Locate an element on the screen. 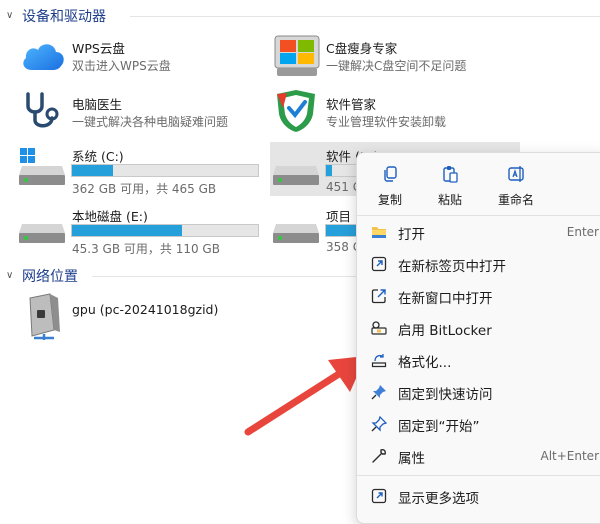 The image size is (600, 524). drive-item-e: 本地磁盘 (E:) 45.3 GB 可用，共 110 GB is located at coordinates (141, 229).